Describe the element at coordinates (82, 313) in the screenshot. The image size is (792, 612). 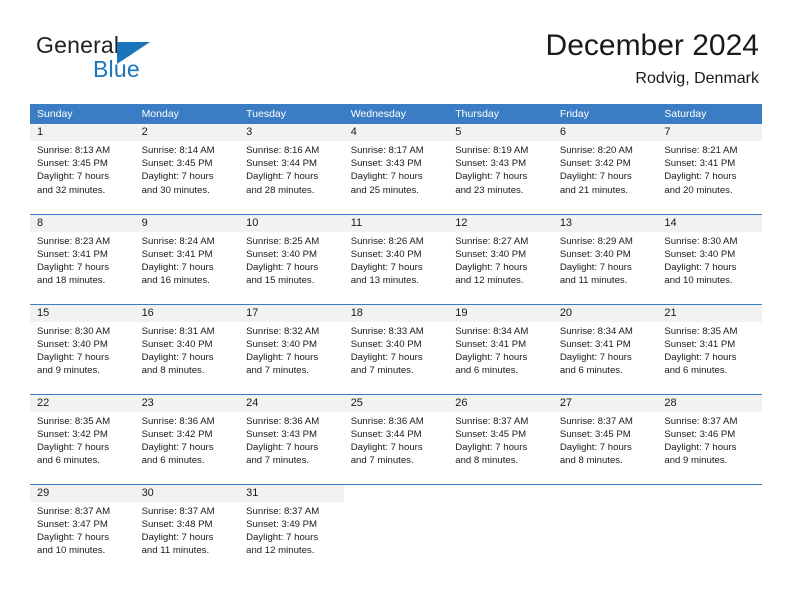
I see `day-number: 15` at that location.